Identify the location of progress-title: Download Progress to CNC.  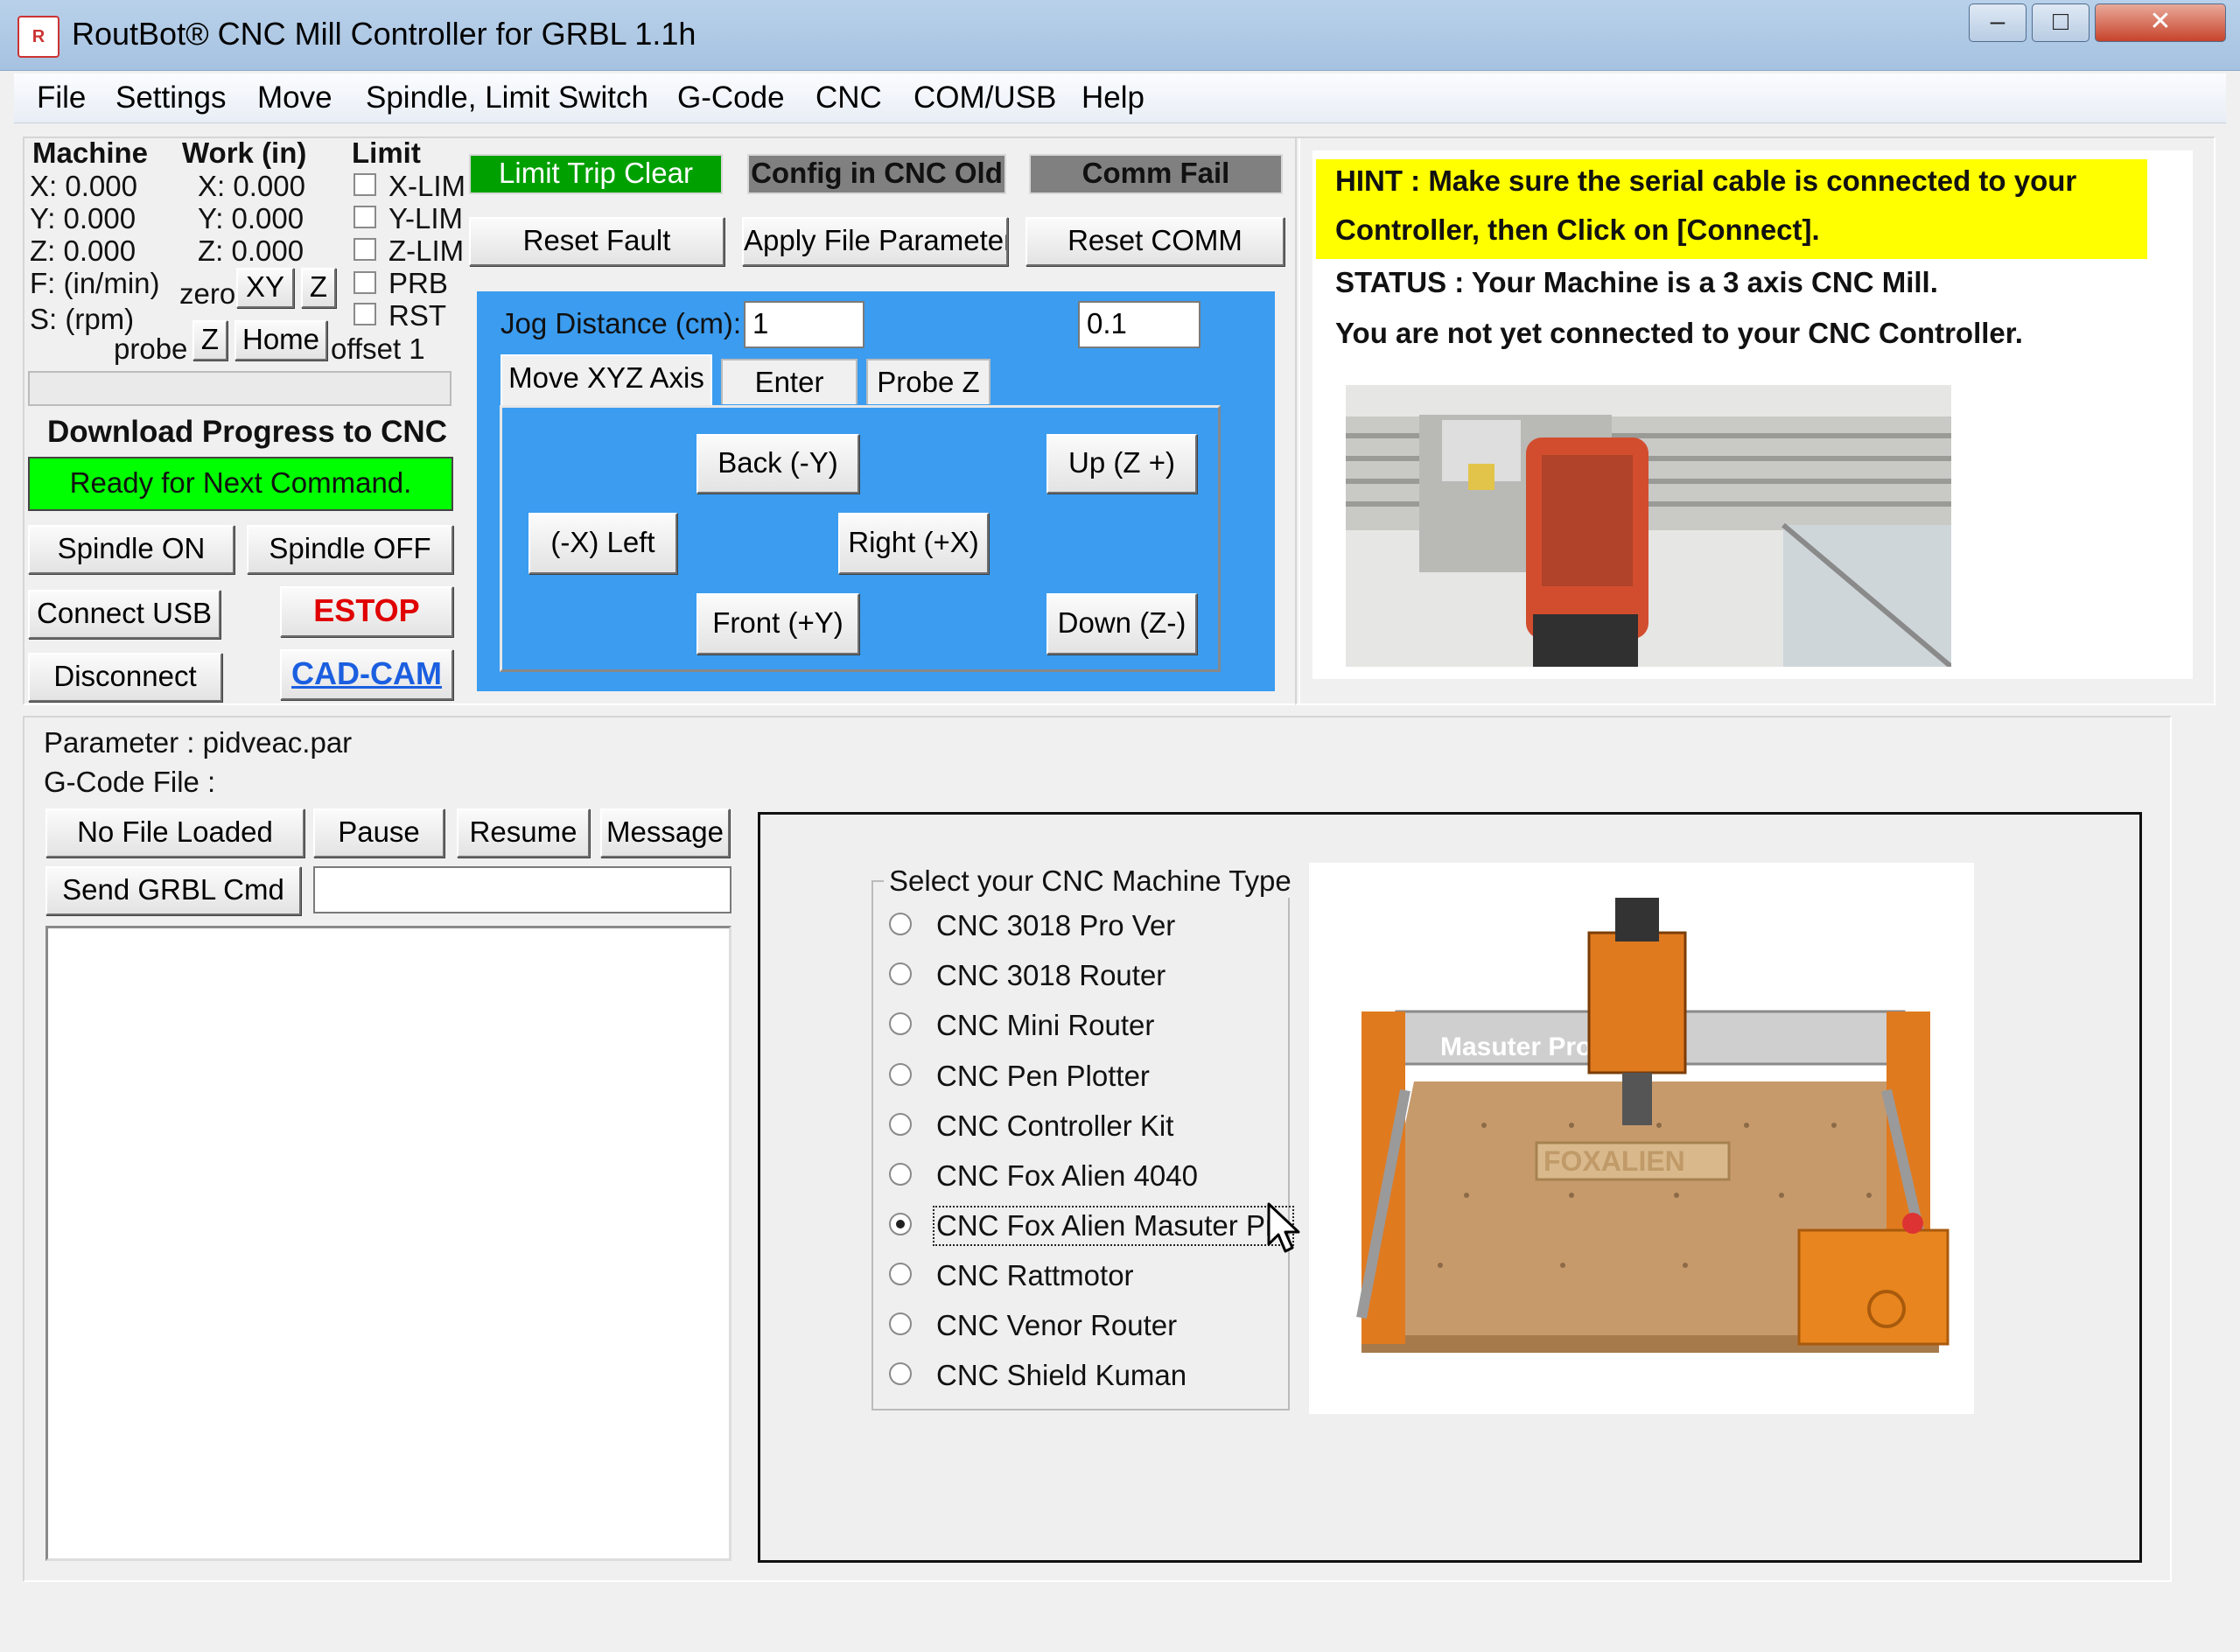
(247, 432).